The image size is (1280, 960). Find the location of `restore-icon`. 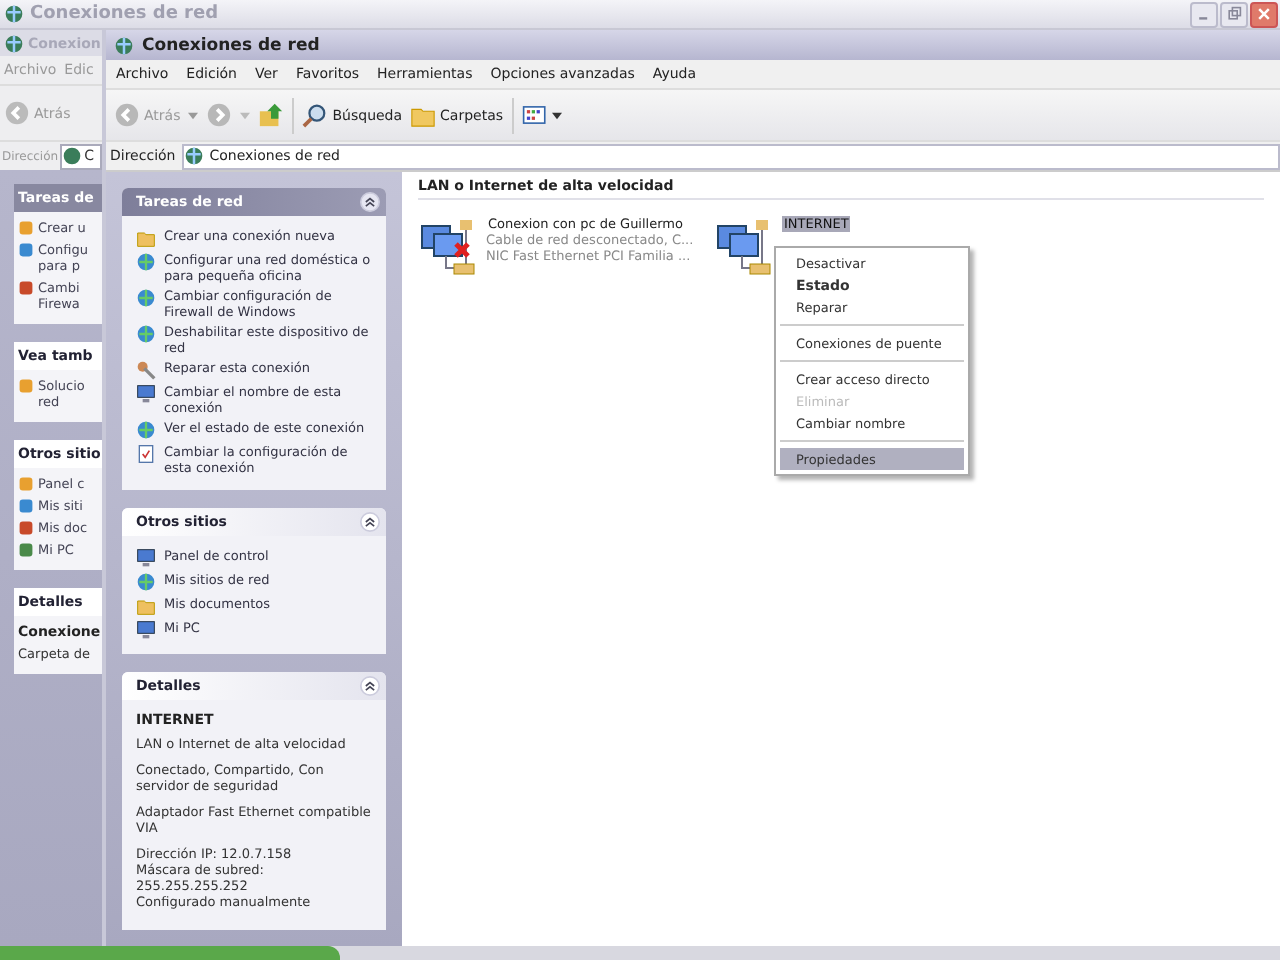

restore-icon is located at coordinates (1234, 14).